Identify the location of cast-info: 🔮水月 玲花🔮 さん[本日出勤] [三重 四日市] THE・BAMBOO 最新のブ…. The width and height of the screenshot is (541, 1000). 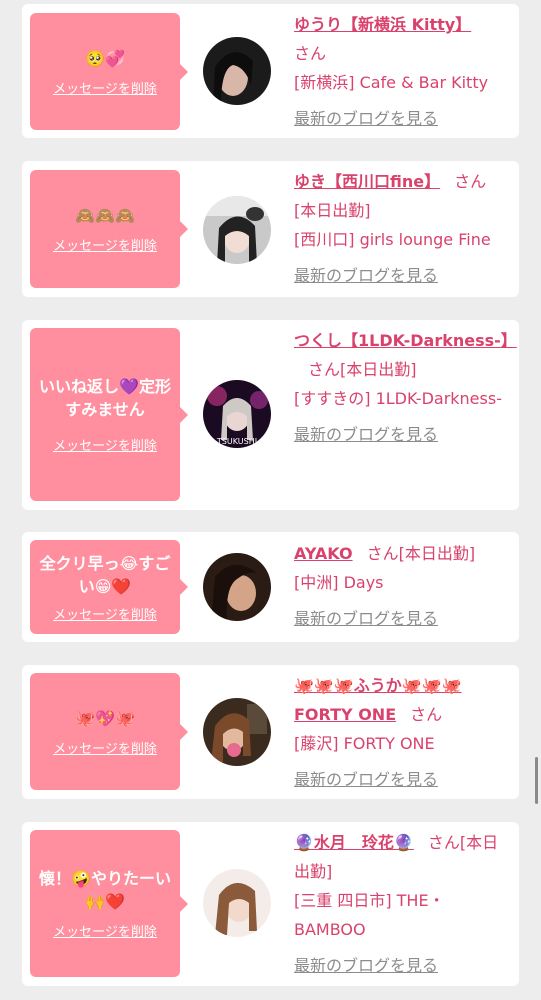
(403, 904).